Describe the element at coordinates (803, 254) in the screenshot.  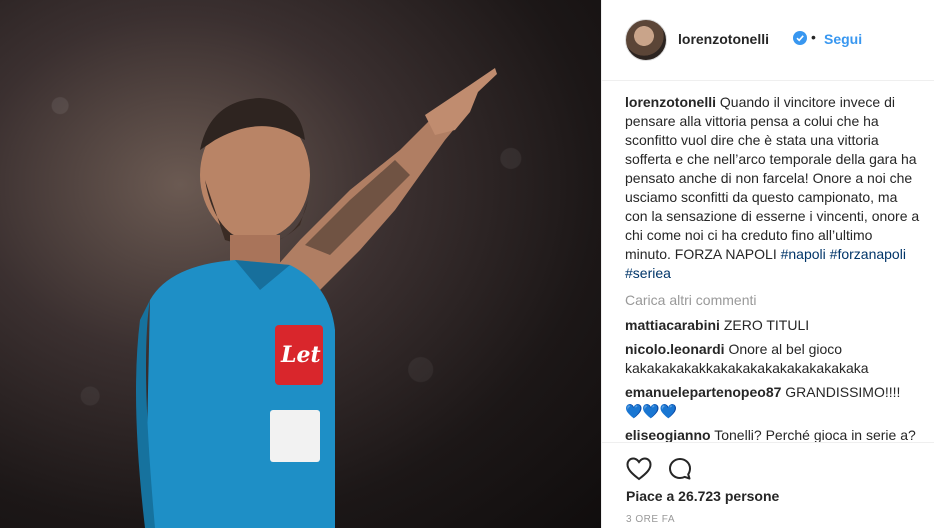
I see `hashtag-link: #napoli` at that location.